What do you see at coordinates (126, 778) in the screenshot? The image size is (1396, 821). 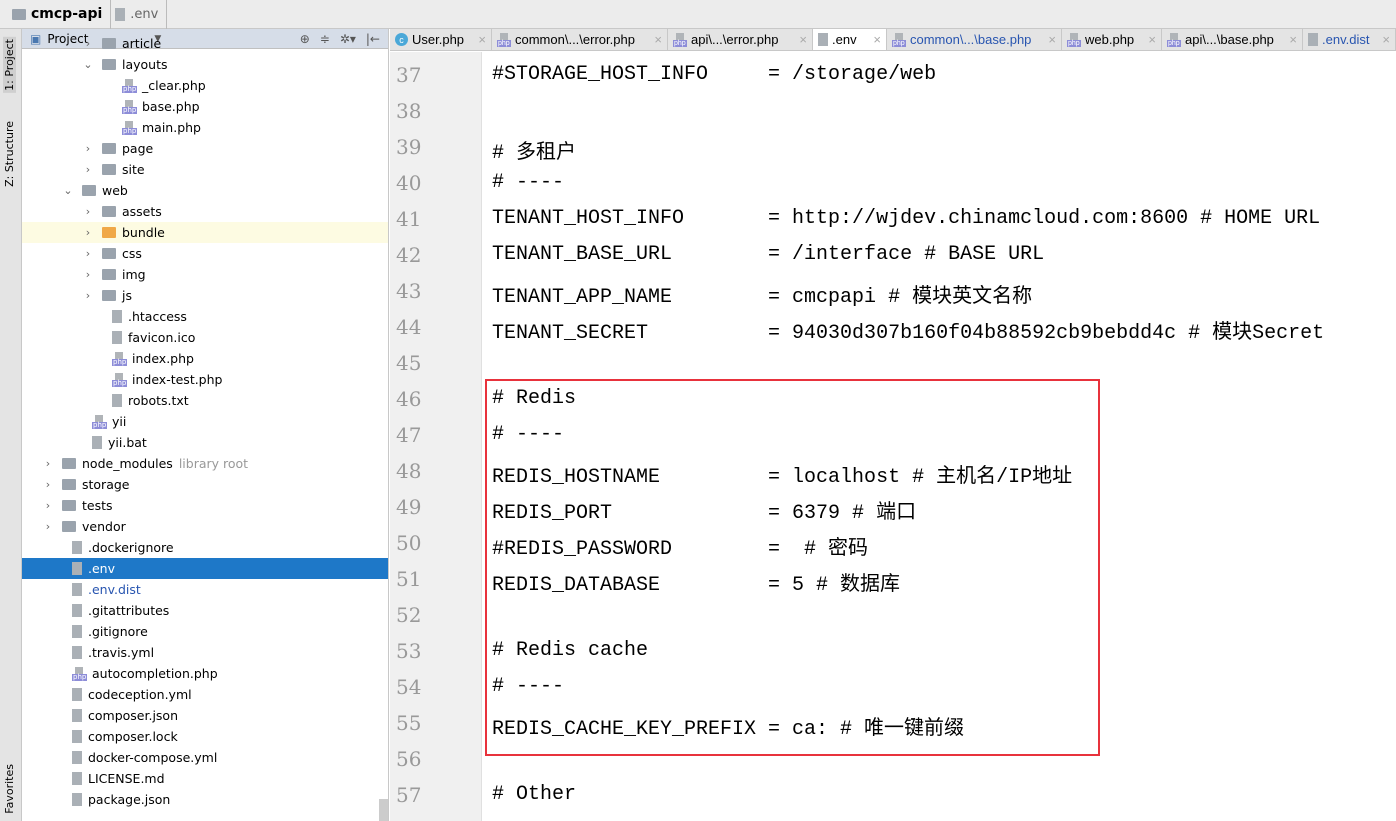 I see `tree-item-label: LICENSE.md` at bounding box center [126, 778].